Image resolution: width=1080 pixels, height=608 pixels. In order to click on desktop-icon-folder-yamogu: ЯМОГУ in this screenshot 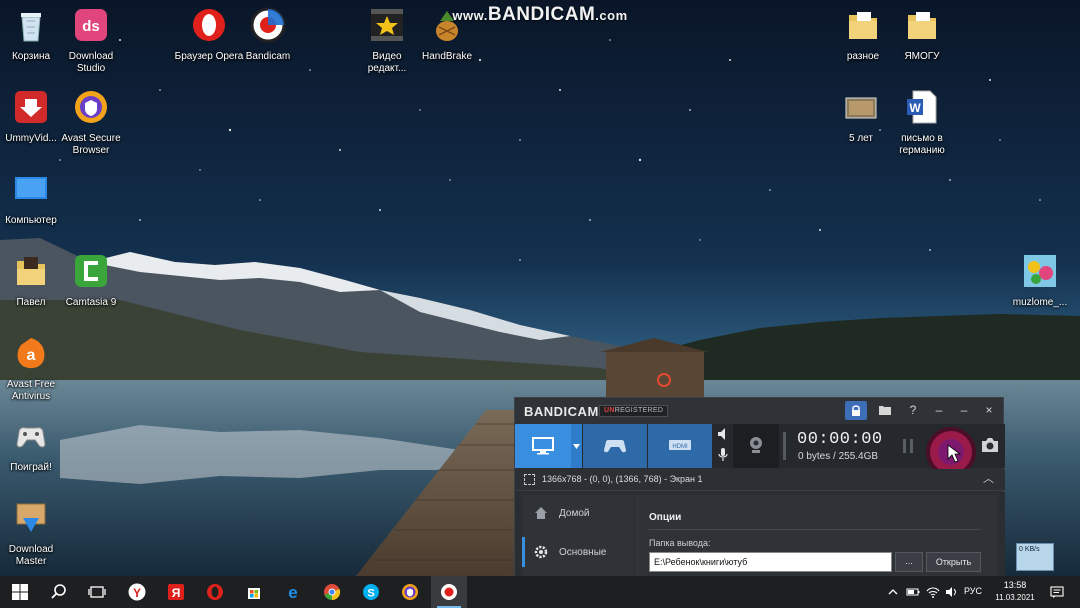, I will do `click(922, 35)`.